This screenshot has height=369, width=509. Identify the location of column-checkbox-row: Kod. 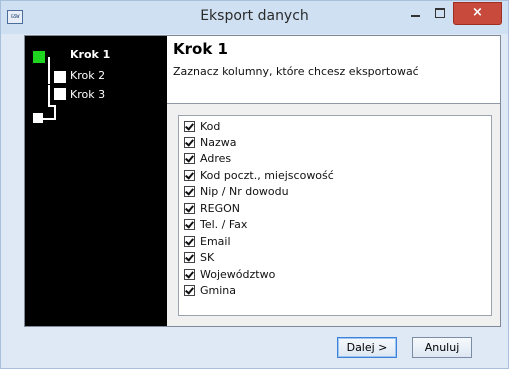
(202, 126).